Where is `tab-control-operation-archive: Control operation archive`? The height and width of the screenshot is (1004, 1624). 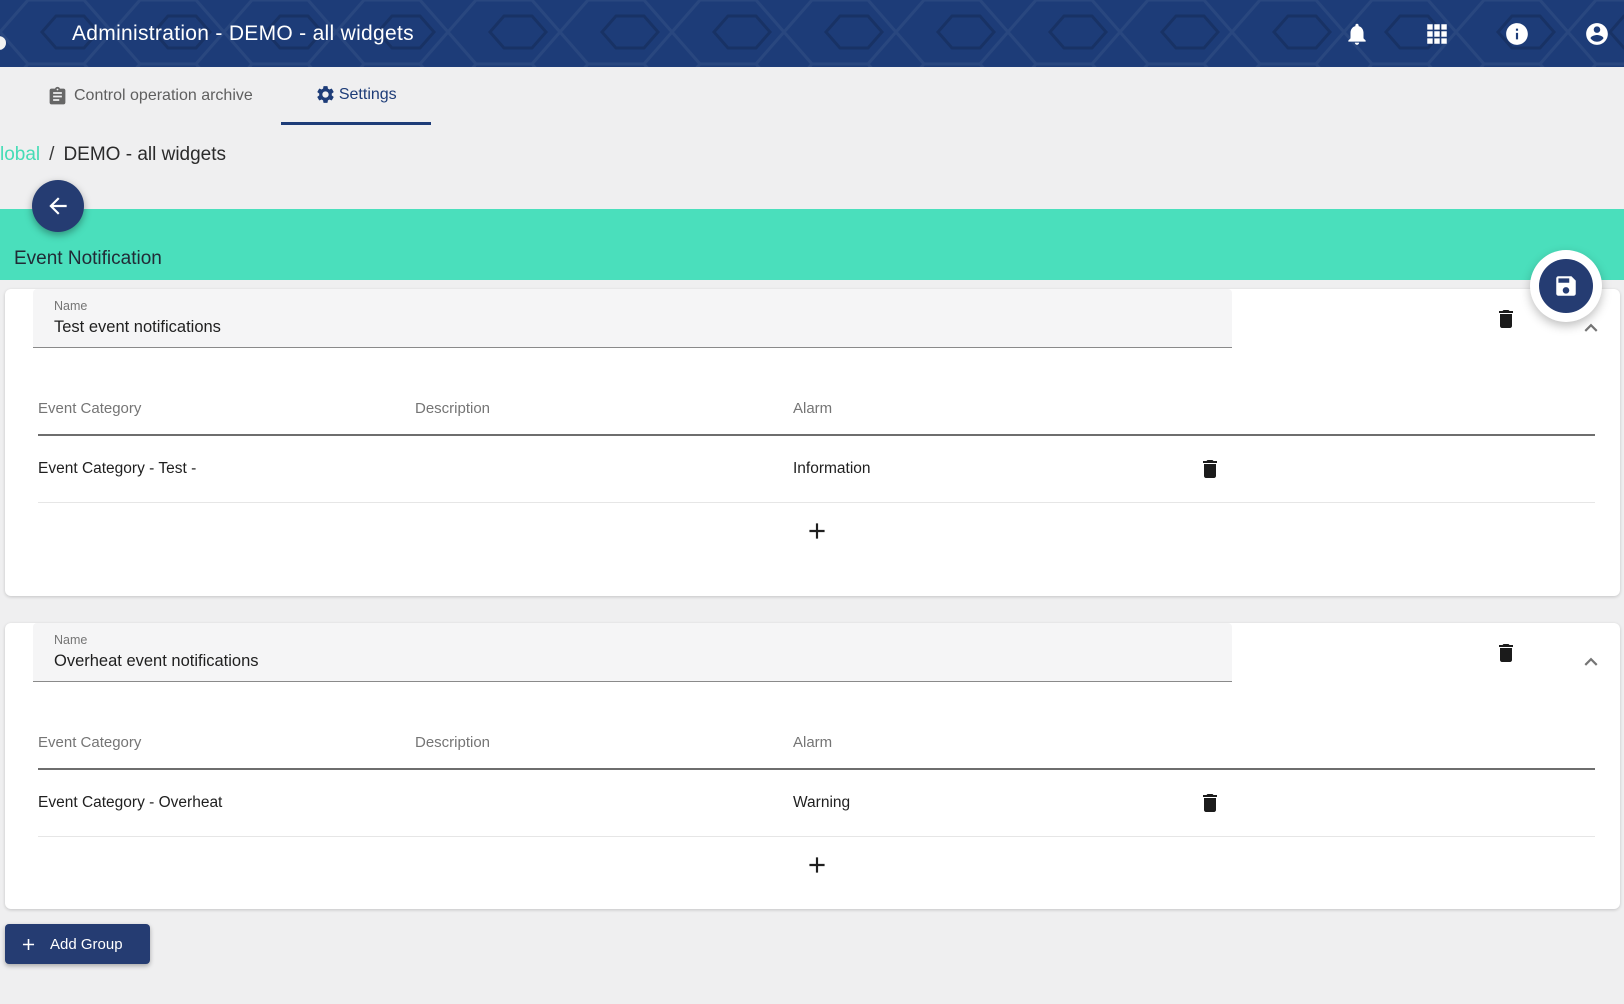 tab-control-operation-archive: Control operation archive is located at coordinates (150, 96).